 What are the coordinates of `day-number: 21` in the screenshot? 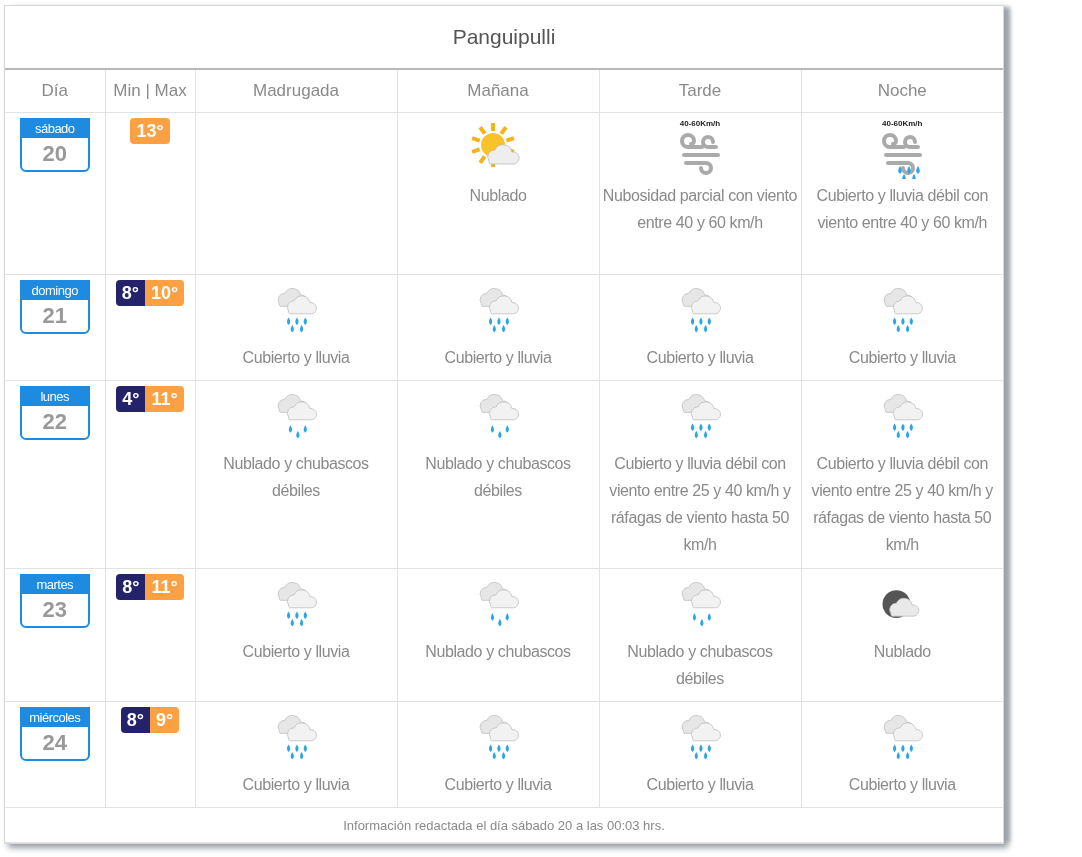 It's located at (54, 316).